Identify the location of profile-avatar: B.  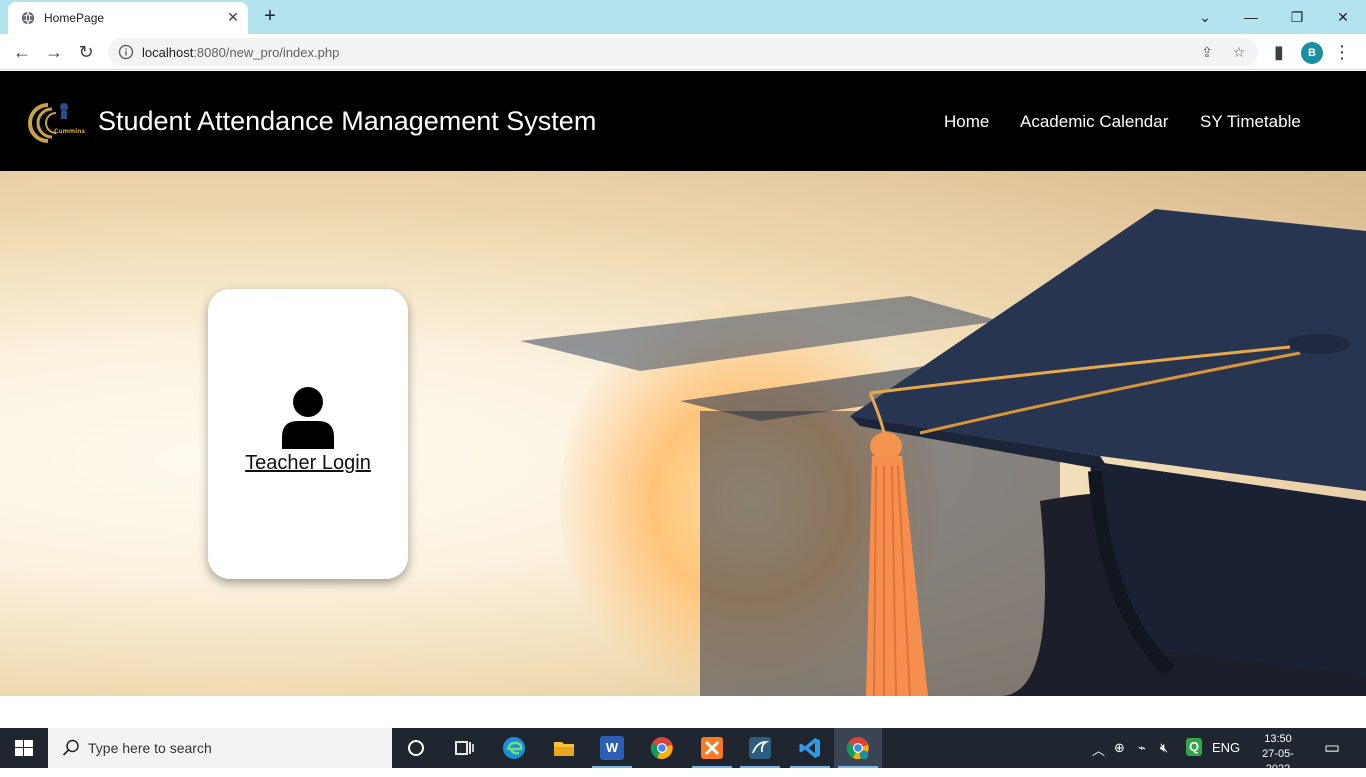
(1312, 53).